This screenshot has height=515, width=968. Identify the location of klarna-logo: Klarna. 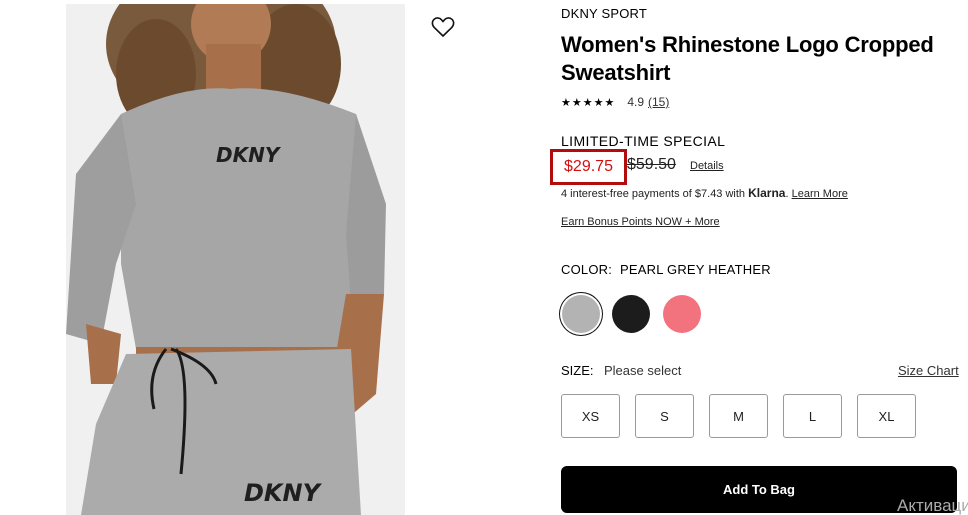
(767, 193).